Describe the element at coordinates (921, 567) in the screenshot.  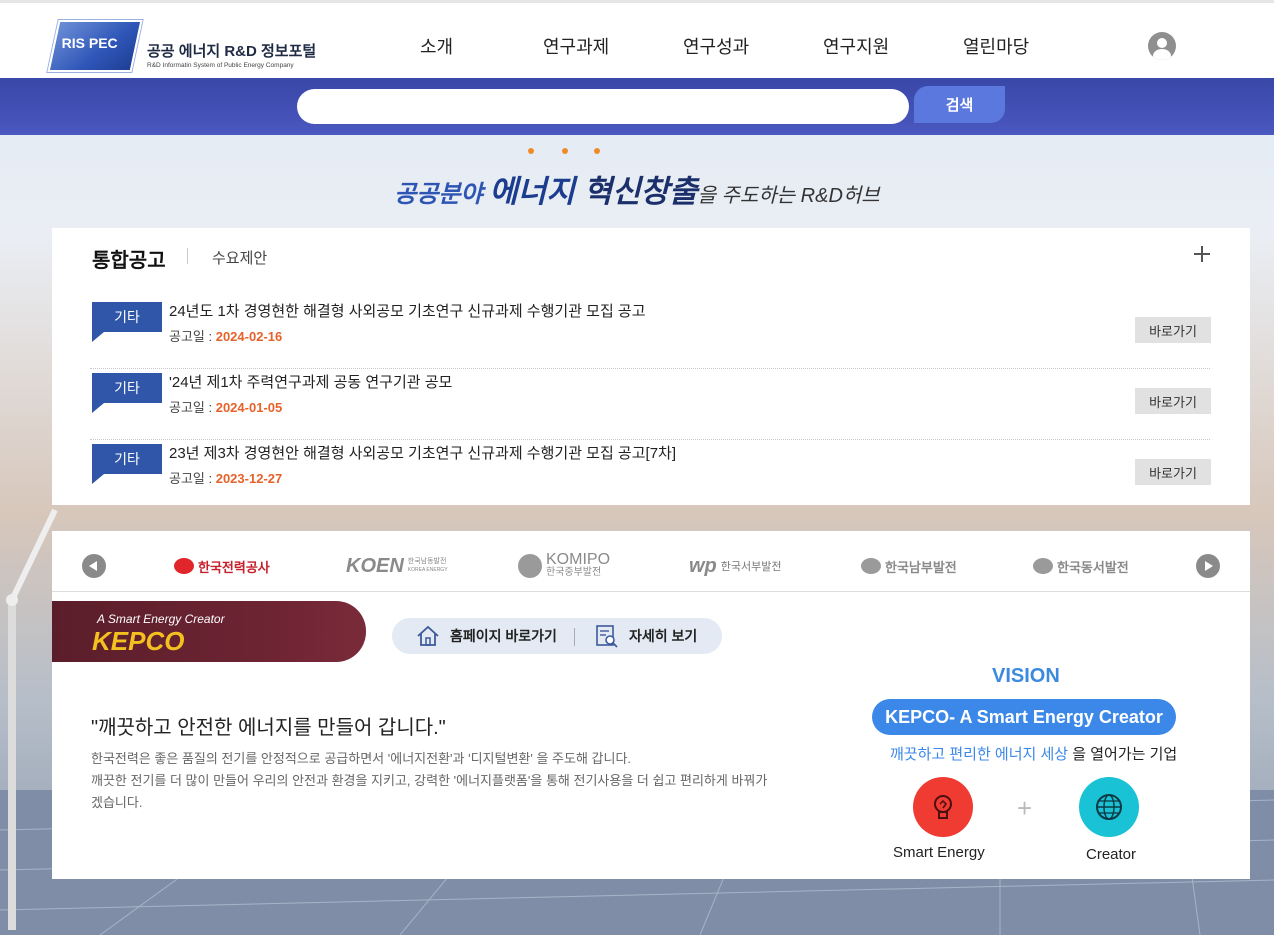
I see `logo-kospo-text: 한국남부발전` at that location.